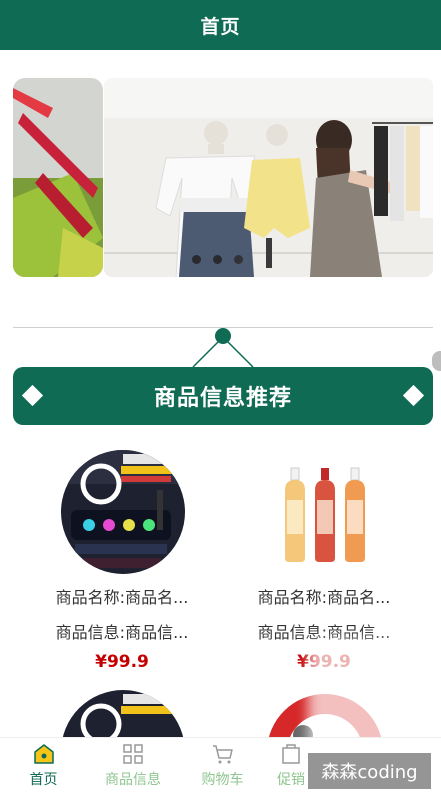  What do you see at coordinates (436, 361) in the screenshot?
I see `scroll-handle` at bounding box center [436, 361].